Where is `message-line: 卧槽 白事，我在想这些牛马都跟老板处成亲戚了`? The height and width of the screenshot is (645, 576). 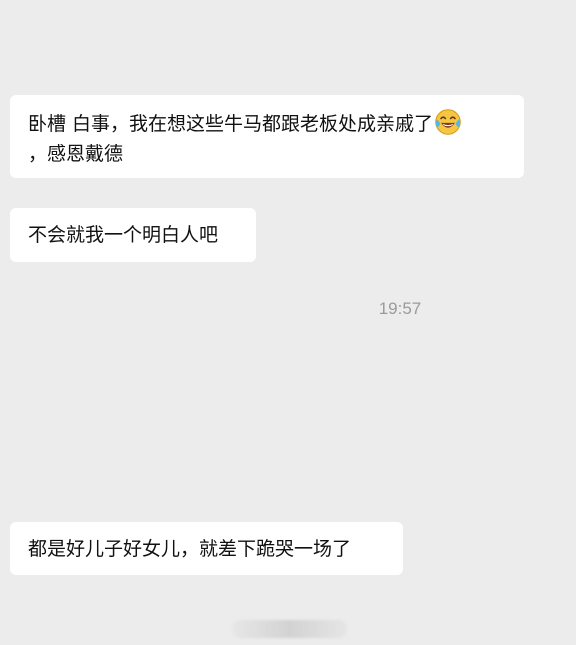 message-line: 卧槽 白事，我在想这些牛马都跟老板处成亲戚了 is located at coordinates (268, 123).